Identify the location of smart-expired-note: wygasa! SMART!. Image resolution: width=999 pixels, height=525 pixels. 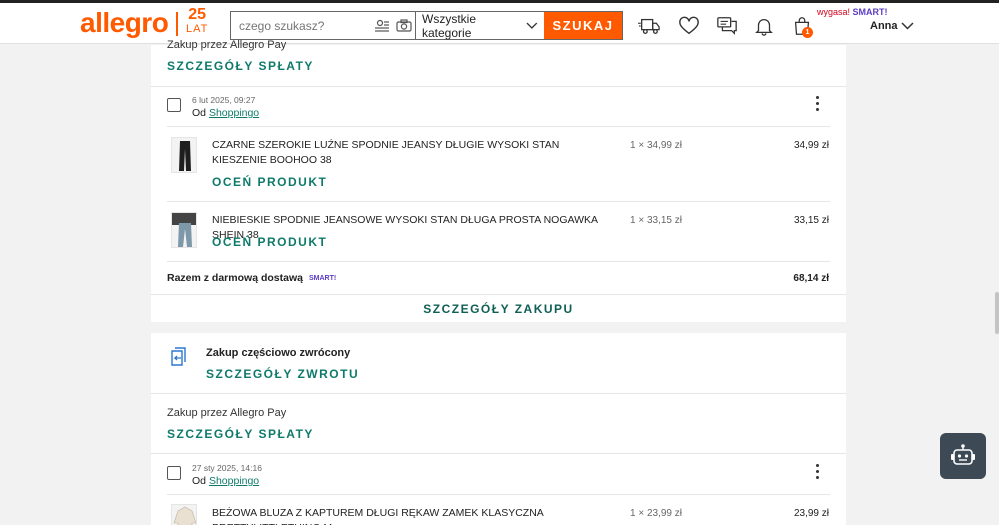
(852, 12).